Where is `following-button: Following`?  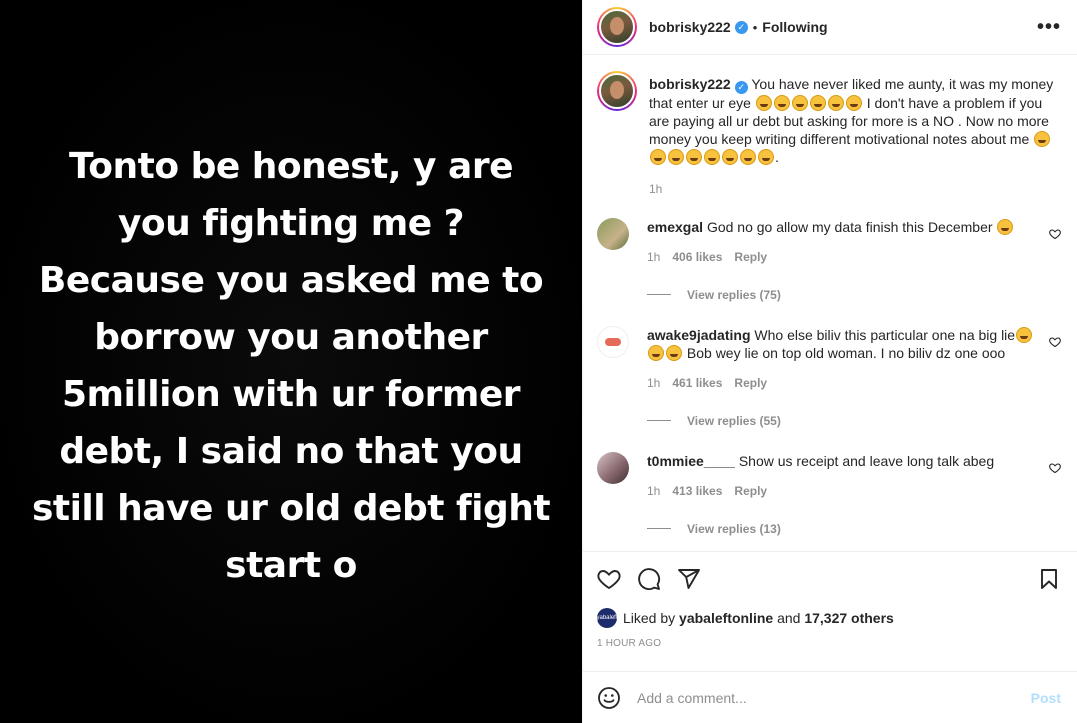
following-button: Following is located at coordinates (794, 27).